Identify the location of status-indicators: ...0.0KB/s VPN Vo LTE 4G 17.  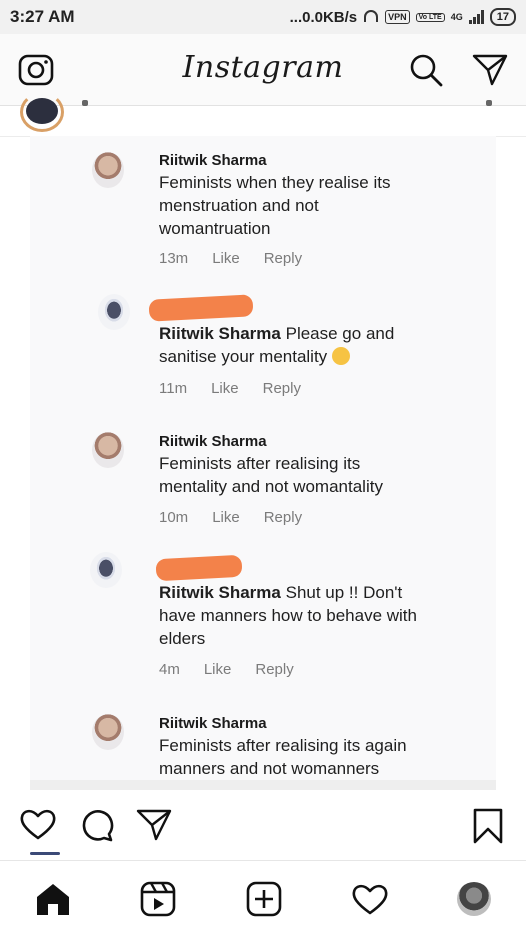
(403, 17).